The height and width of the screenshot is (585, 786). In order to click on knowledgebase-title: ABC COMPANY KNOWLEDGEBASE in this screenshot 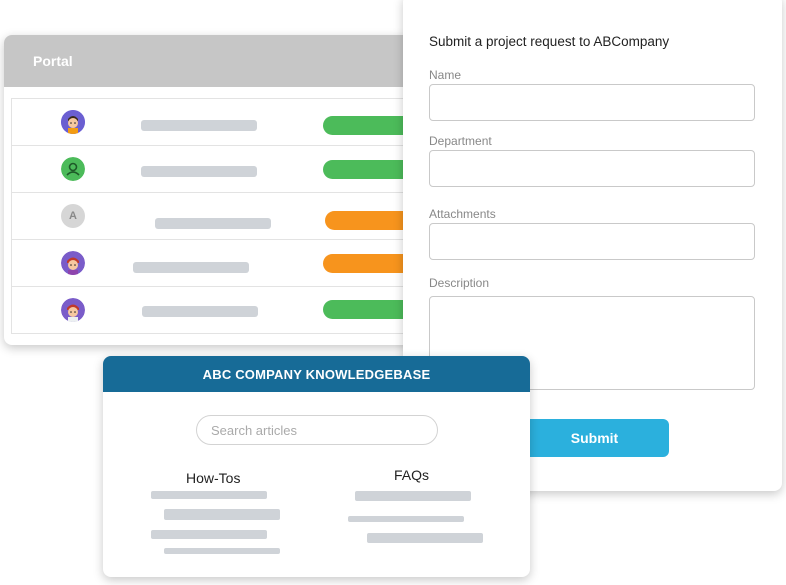, I will do `click(316, 374)`.